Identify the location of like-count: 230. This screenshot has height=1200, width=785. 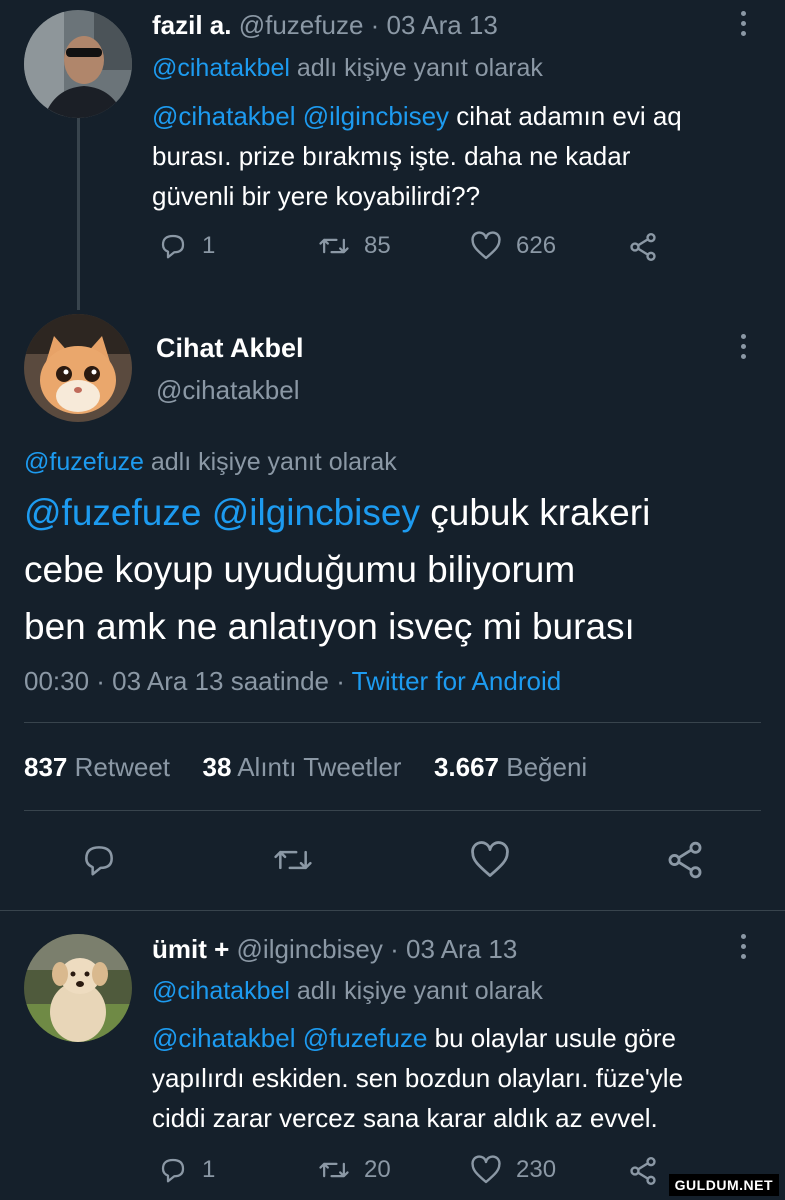
(536, 1169).